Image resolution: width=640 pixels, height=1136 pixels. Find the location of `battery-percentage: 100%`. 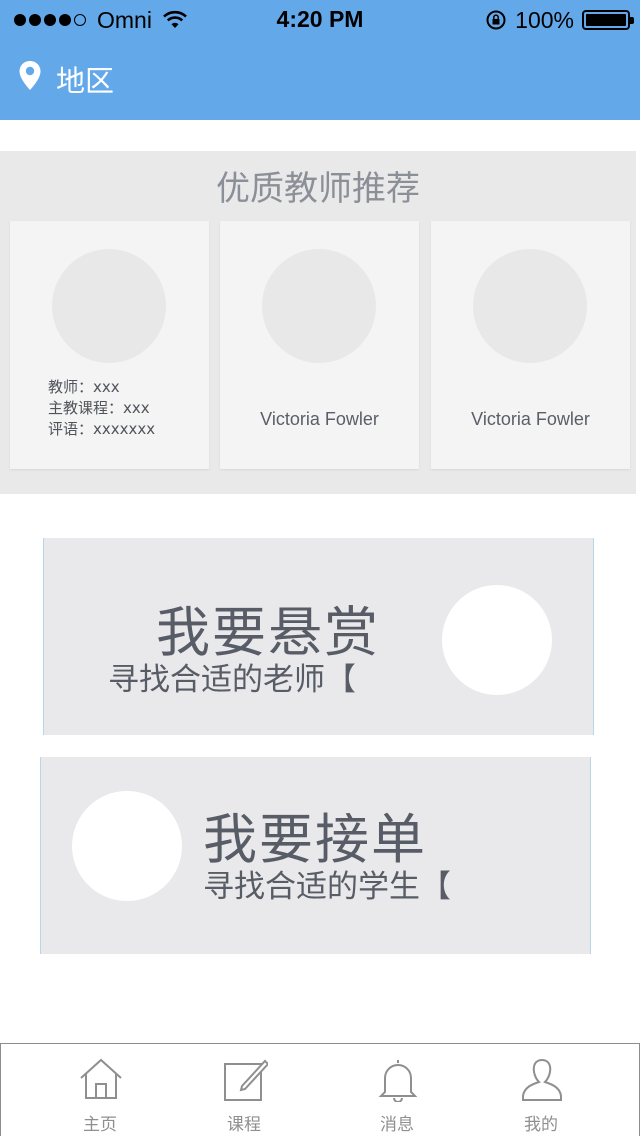

battery-percentage: 100% is located at coordinates (544, 19).